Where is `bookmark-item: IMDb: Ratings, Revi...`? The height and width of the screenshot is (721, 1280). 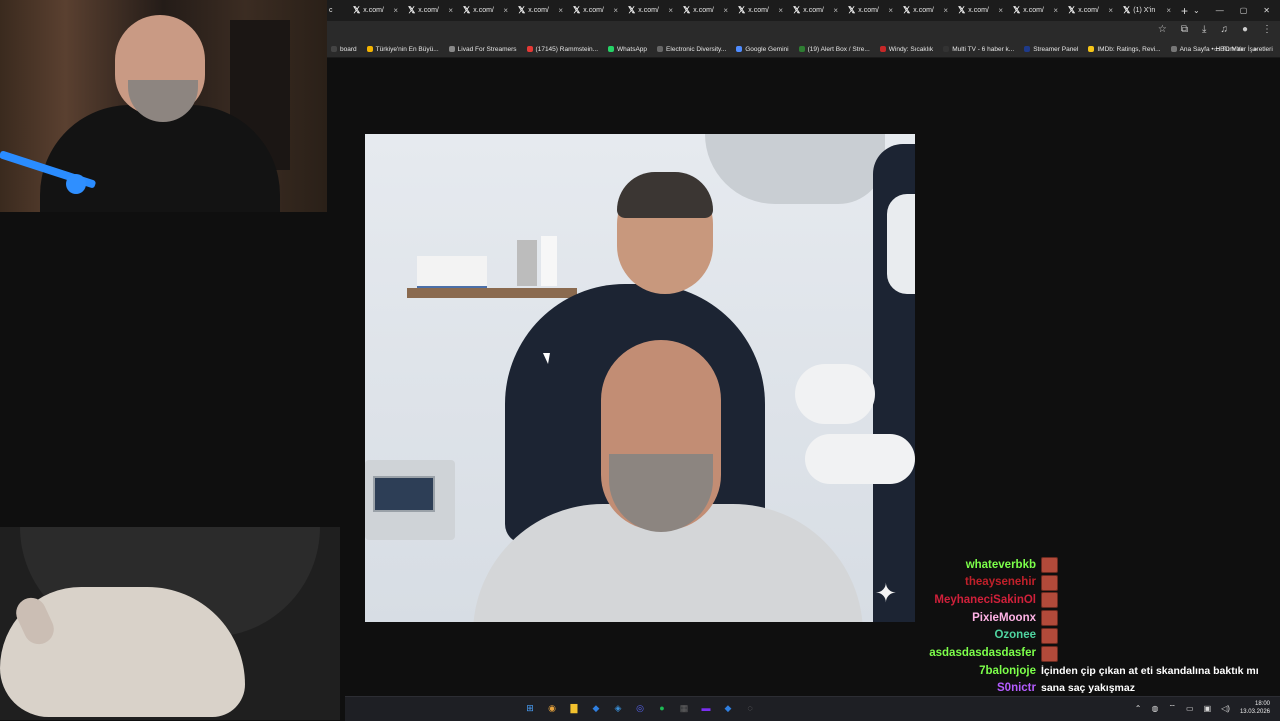
bookmark-item: IMDb: Ratings, Revi... is located at coordinates (1124, 49).